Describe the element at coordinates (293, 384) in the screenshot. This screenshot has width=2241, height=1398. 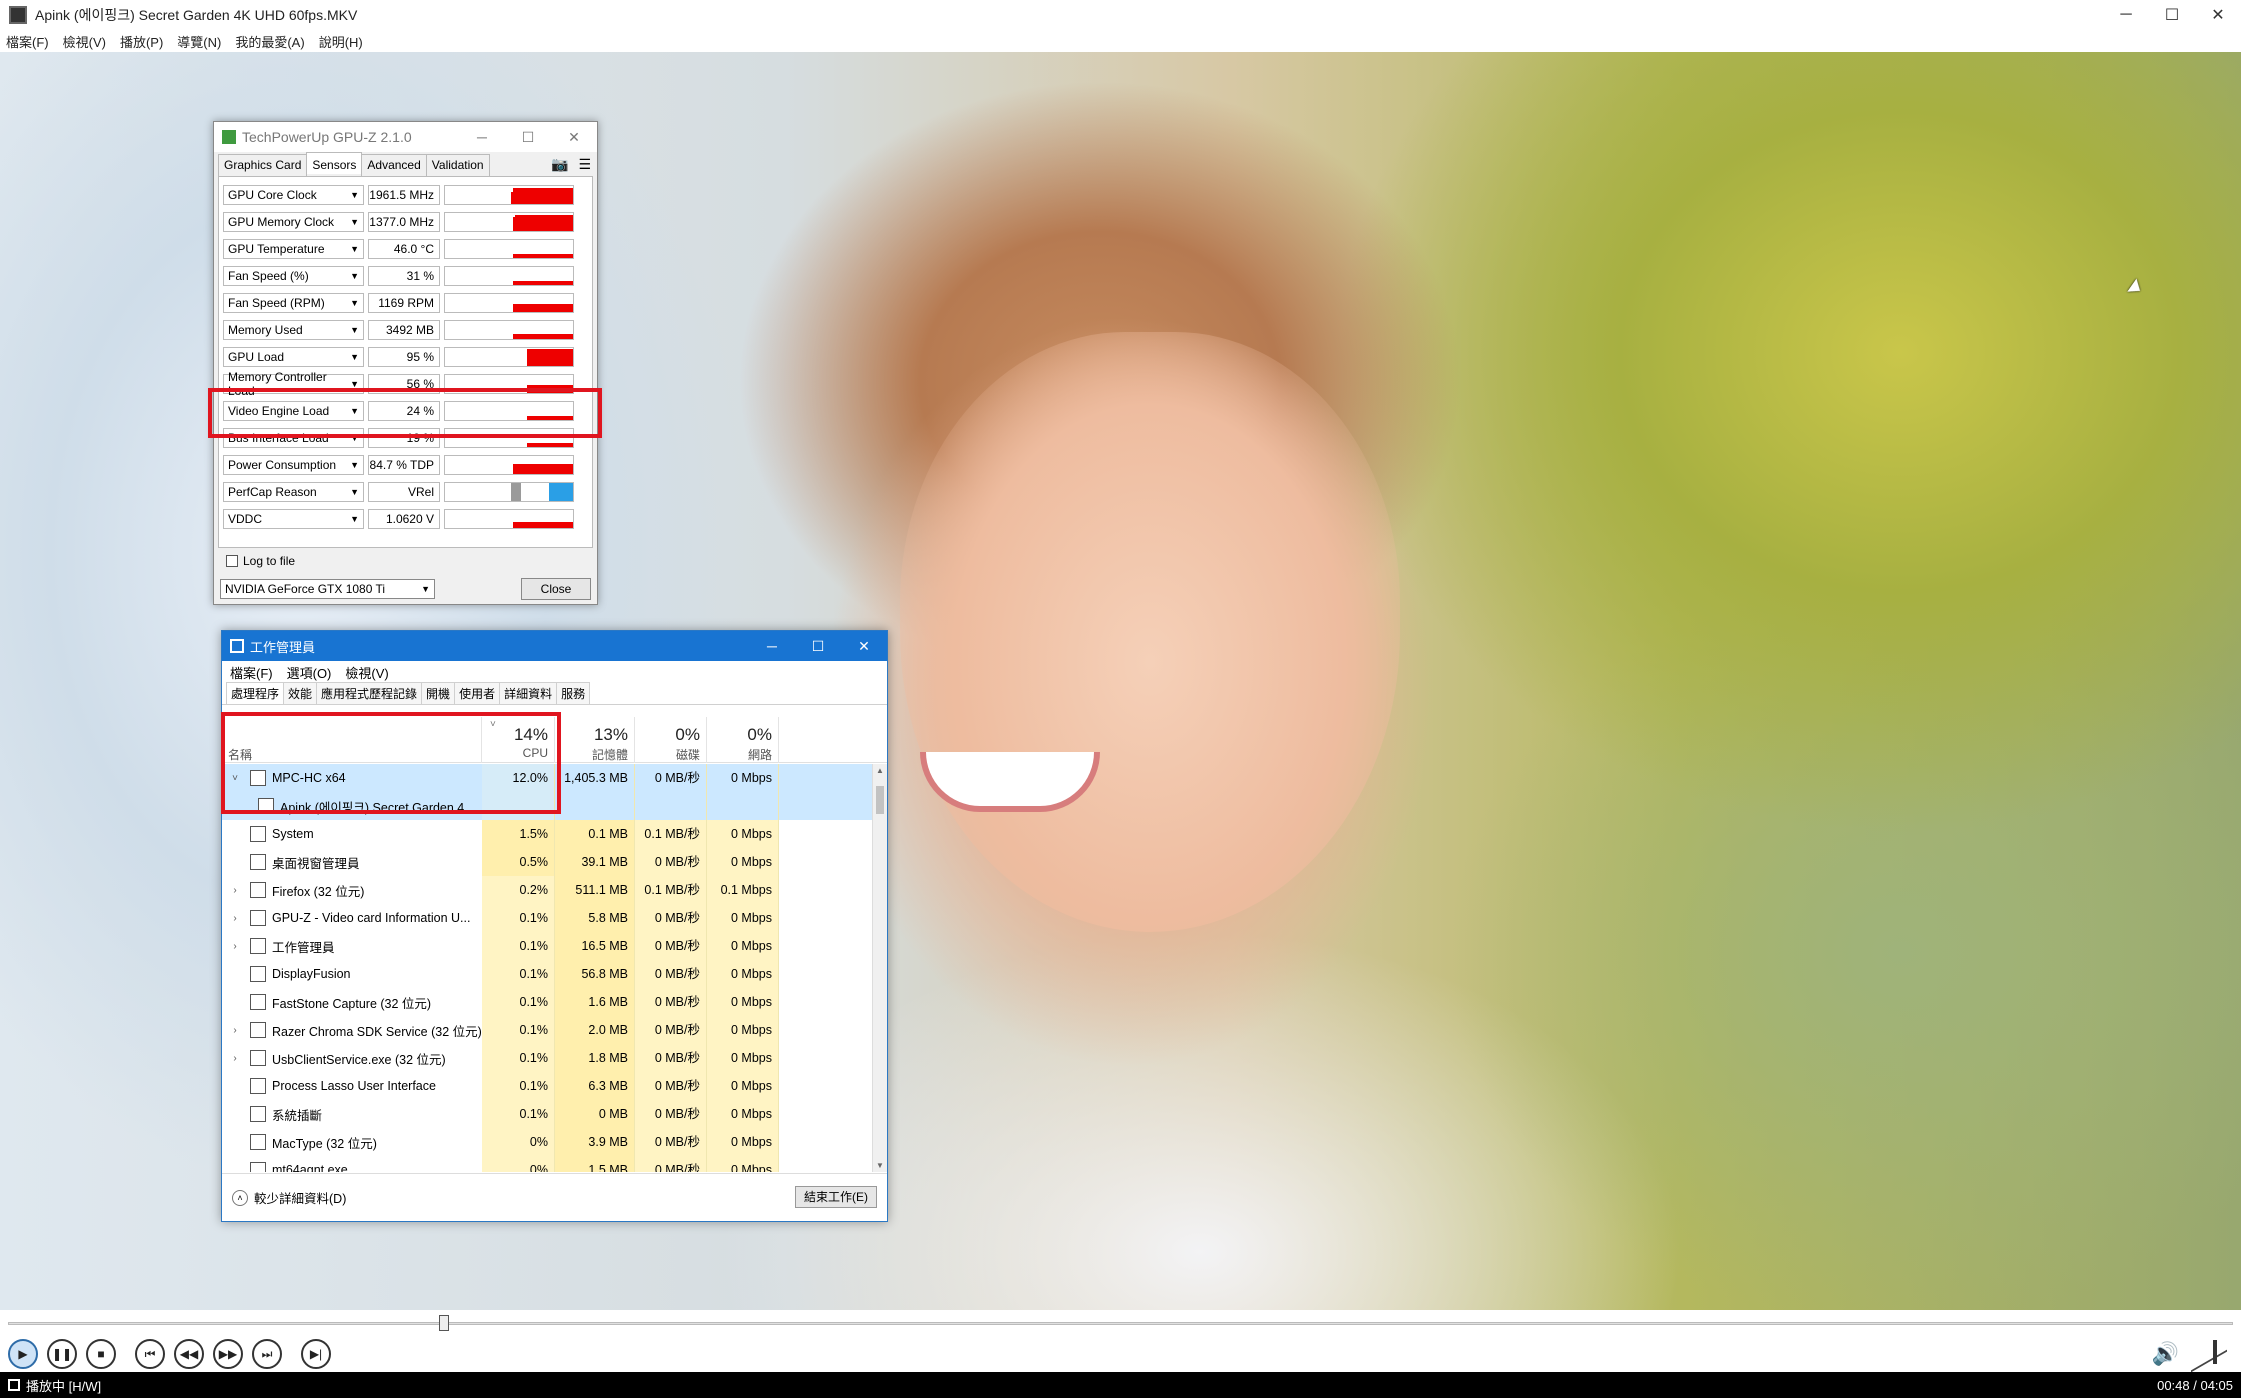
I see `sensor-name-dropdown: Memory Controller Load ▼` at that location.